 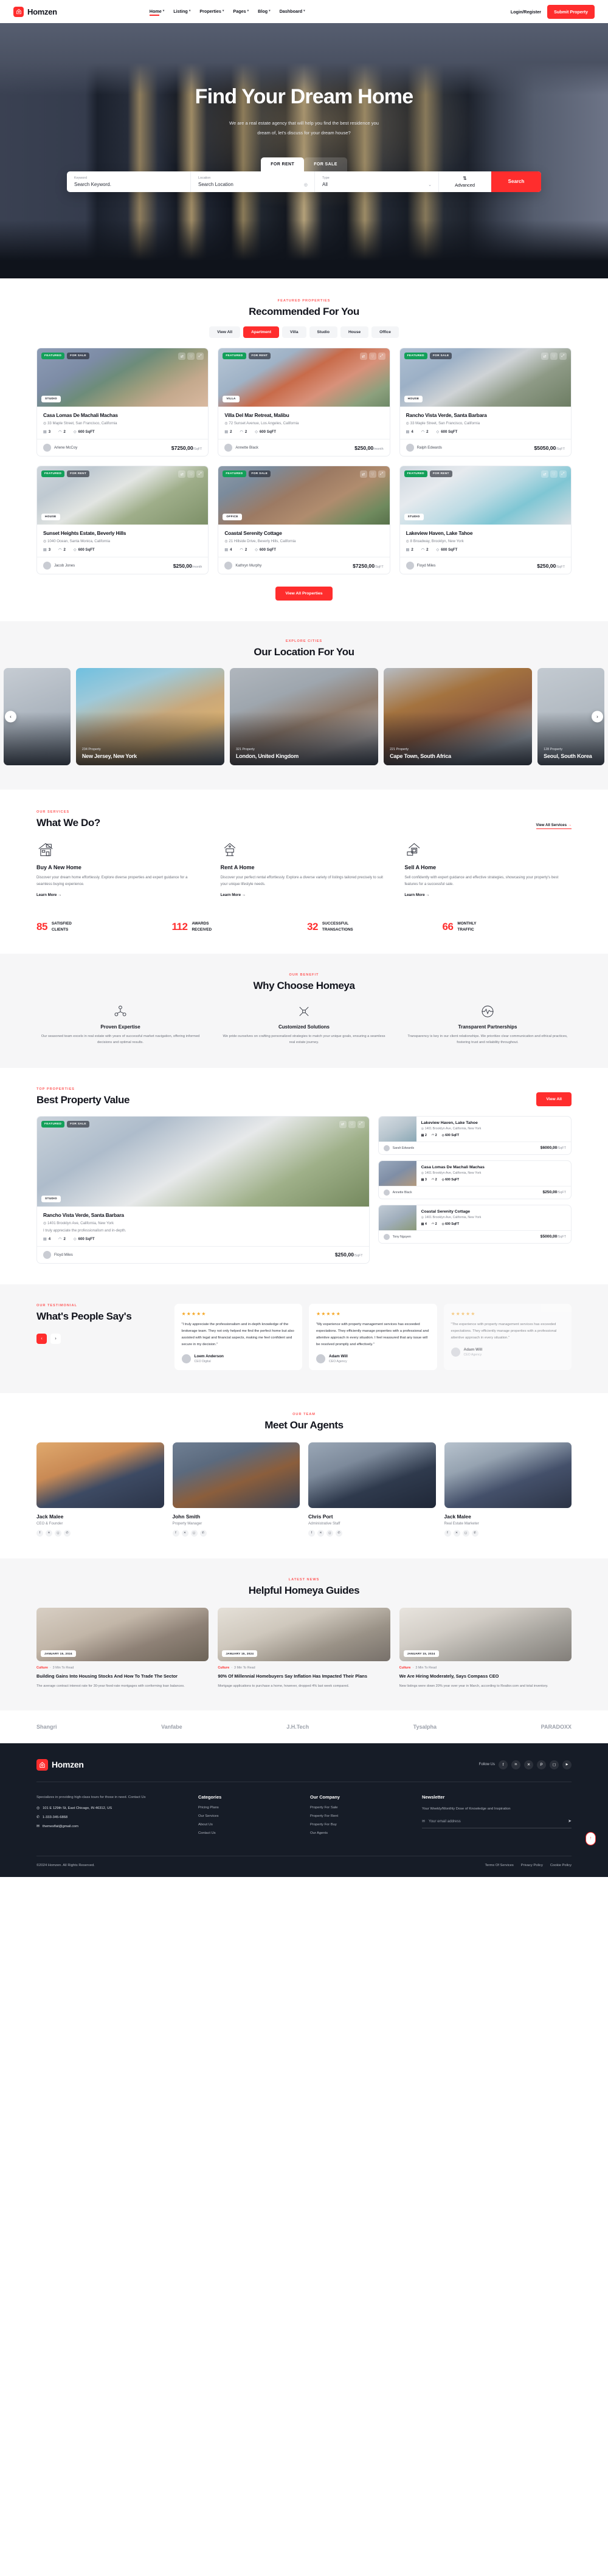 What do you see at coordinates (156, 12) in the screenshot?
I see `nav-item-home: Home ▾` at bounding box center [156, 12].